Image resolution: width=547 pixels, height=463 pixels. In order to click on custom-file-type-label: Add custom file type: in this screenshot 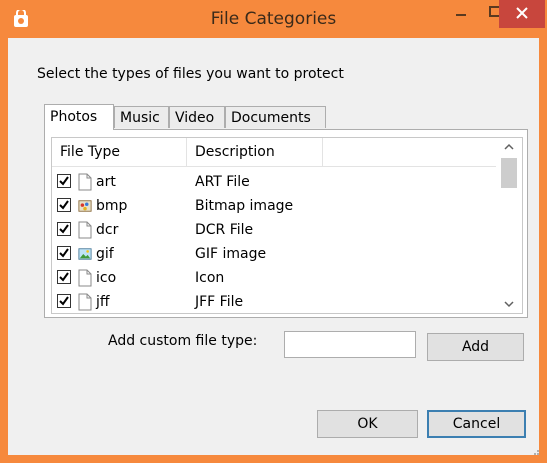, I will do `click(183, 341)`.